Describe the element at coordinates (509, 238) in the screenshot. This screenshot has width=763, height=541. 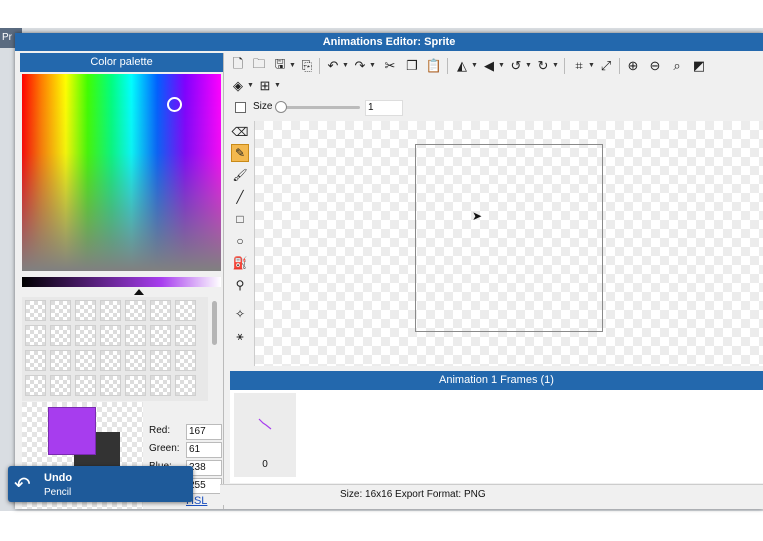
I see `sprite-canvas` at that location.